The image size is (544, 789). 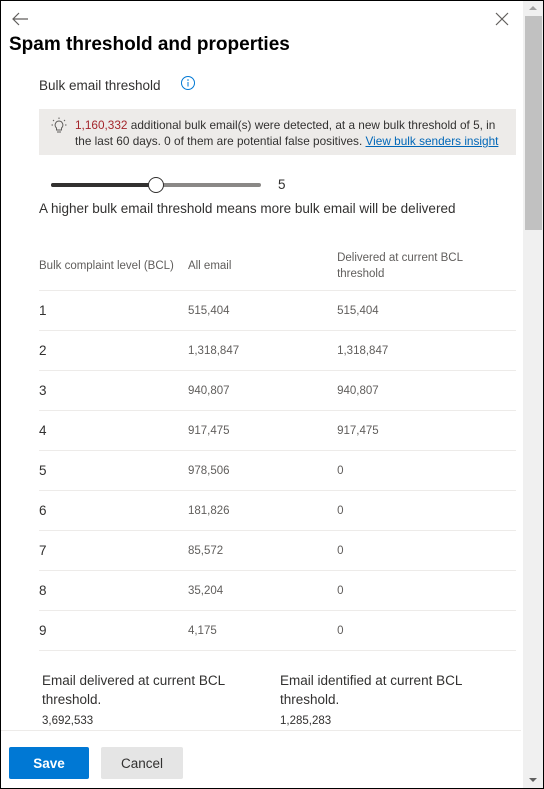 I want to click on table-row: 6 181,826 0, so click(x=277, y=510).